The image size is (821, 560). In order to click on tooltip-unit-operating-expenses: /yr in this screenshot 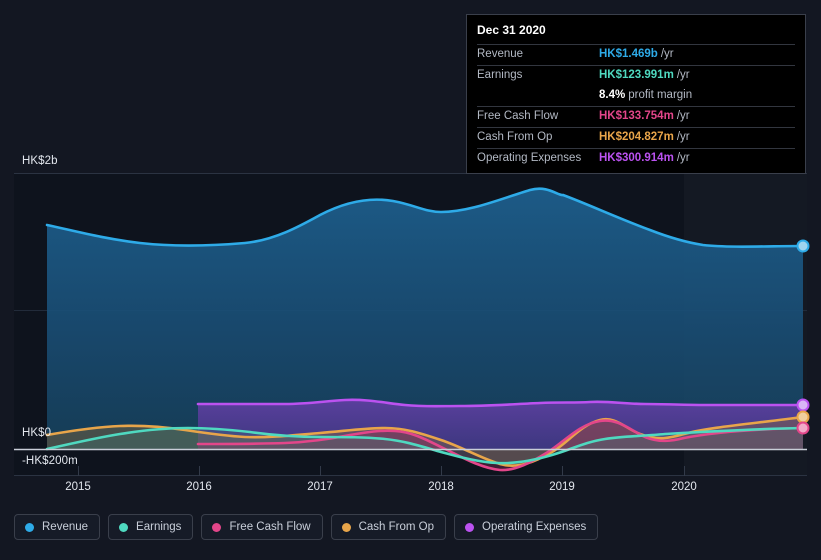, I will do `click(683, 157)`.